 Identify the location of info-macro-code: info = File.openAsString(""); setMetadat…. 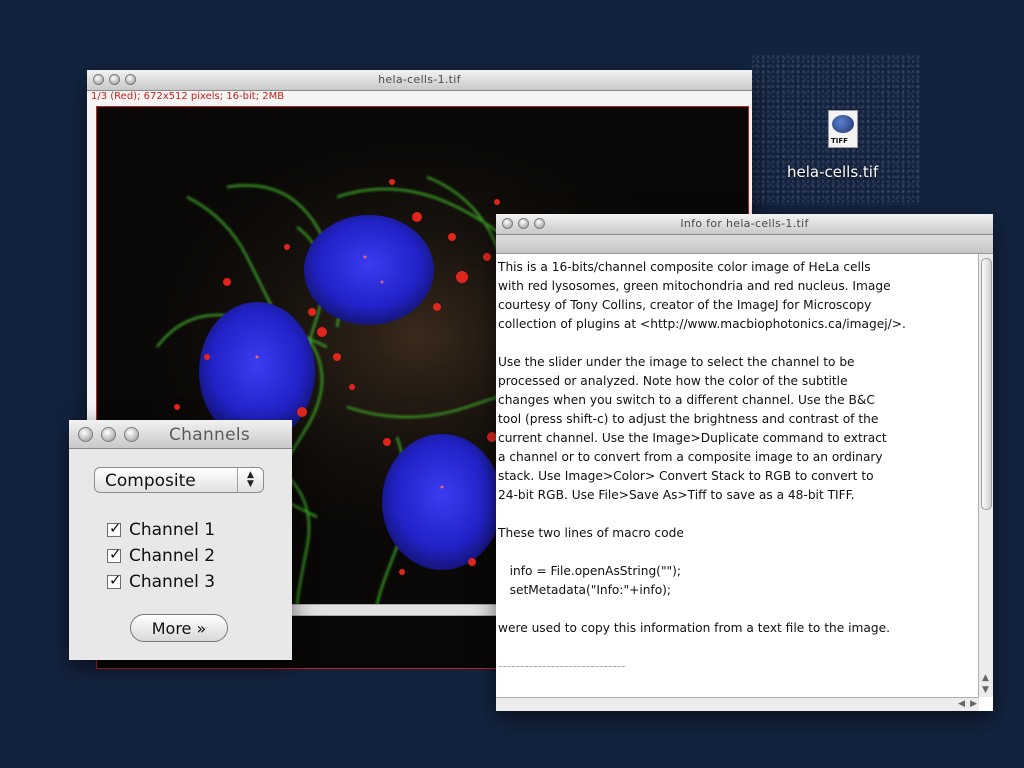
(595, 580).